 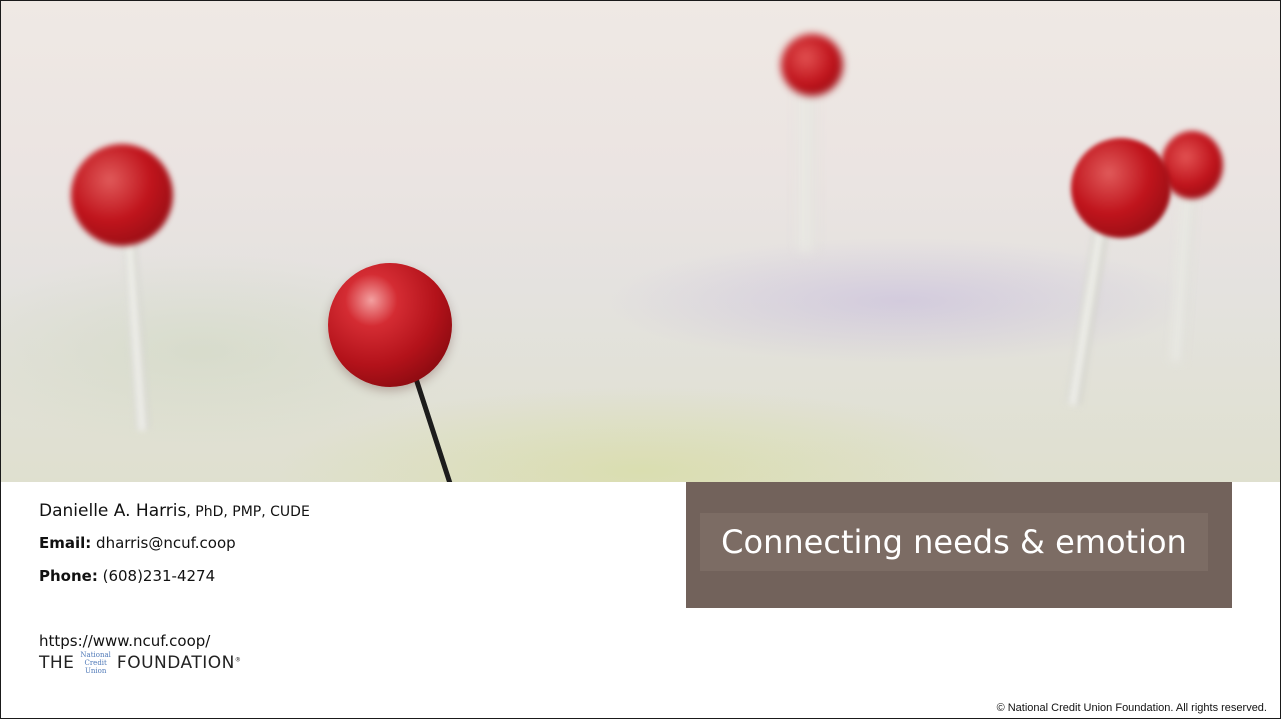 I want to click on title-inner: Connecting needs & emotion, so click(x=954, y=542).